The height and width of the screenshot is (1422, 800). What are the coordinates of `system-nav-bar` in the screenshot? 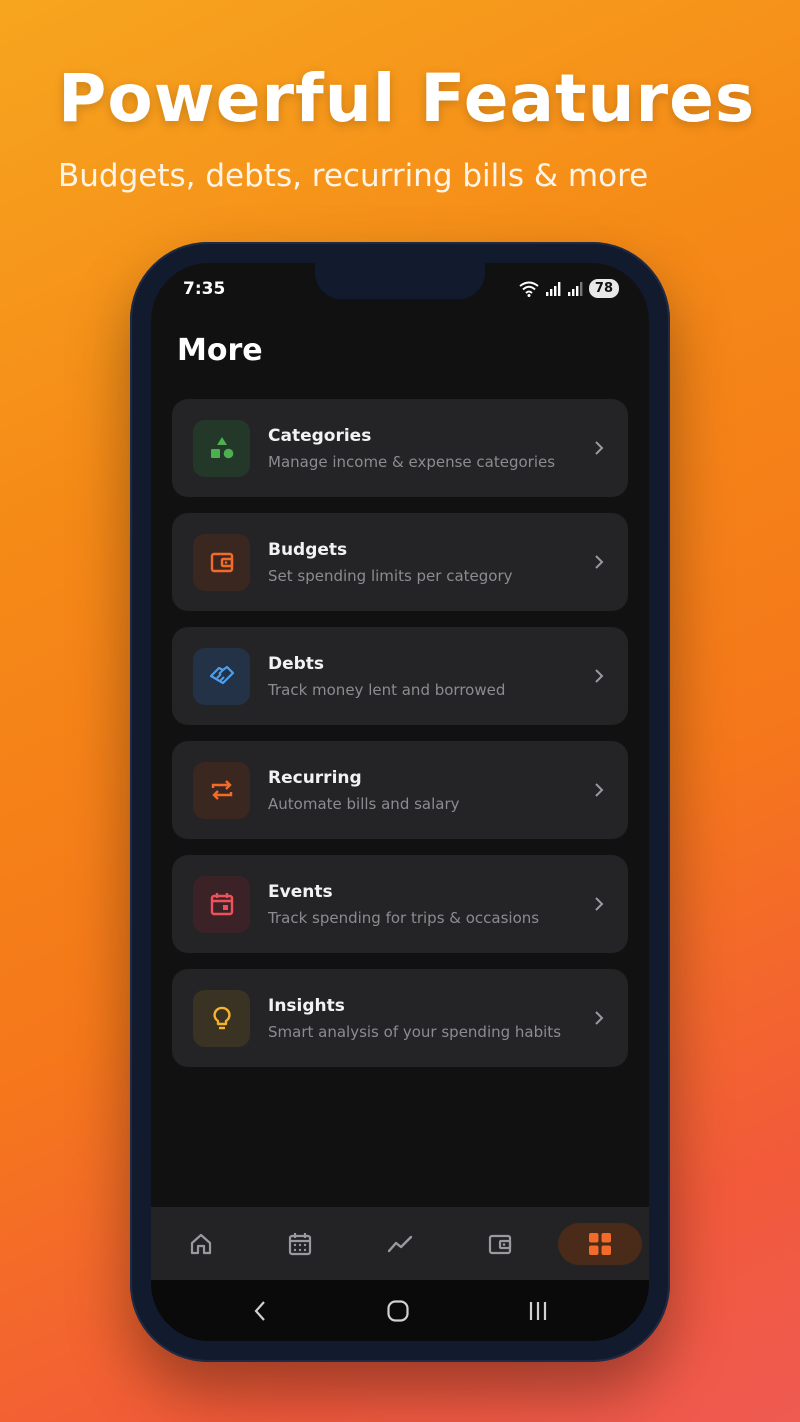 It's located at (400, 1310).